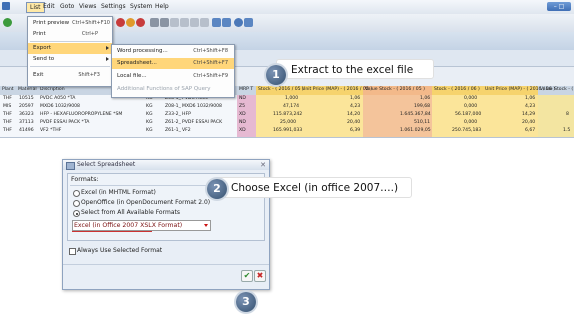 The width and height of the screenshot is (574, 316). What do you see at coordinates (556, 89) in the screenshot?
I see `col-value-06: Value Stock - (` at bounding box center [556, 89].